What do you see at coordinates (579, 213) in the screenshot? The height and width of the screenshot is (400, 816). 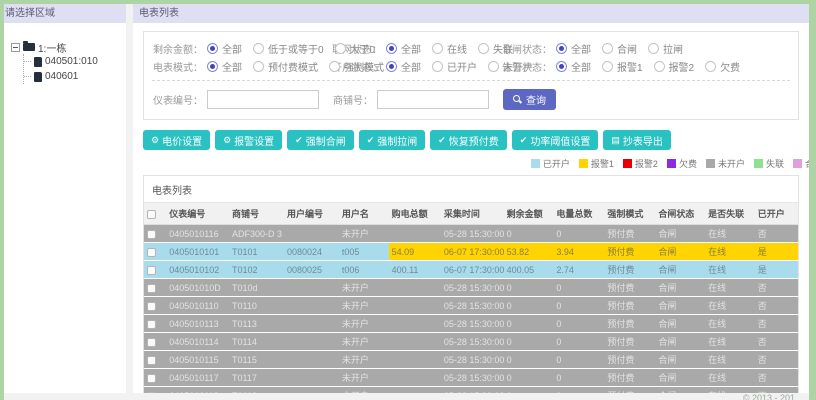 I see `column-header-电量总数: 电量总数` at bounding box center [579, 213].